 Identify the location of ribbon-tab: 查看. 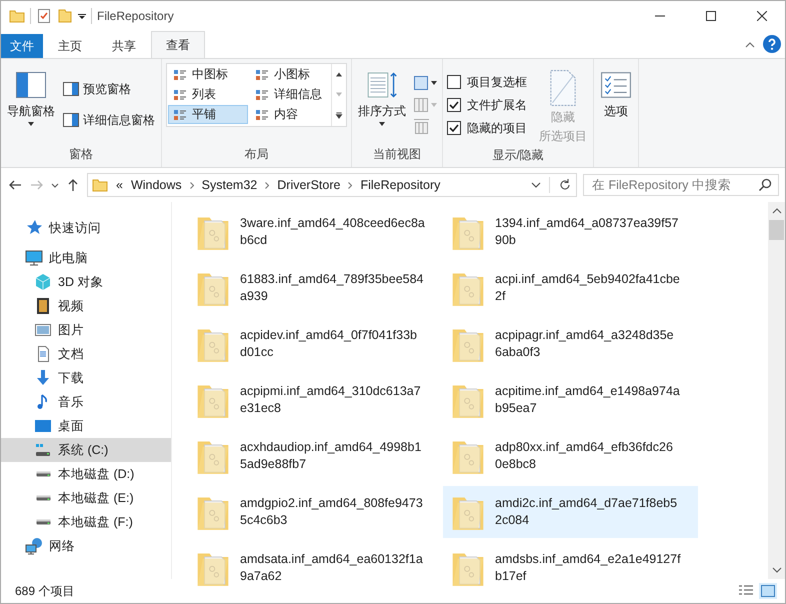
(178, 44).